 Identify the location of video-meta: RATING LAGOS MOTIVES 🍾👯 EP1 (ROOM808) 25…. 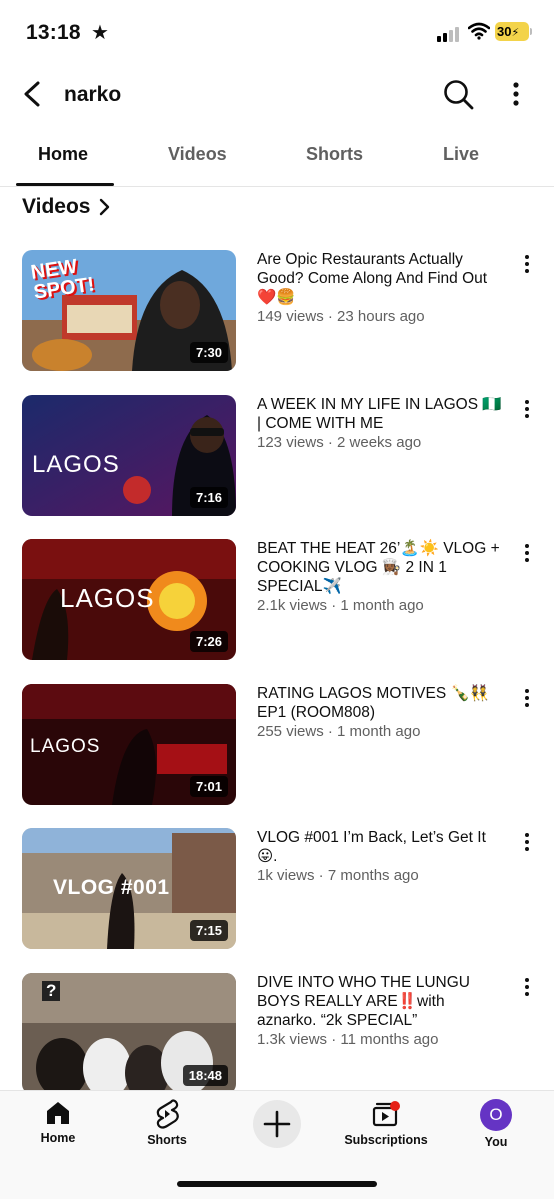
(380, 712).